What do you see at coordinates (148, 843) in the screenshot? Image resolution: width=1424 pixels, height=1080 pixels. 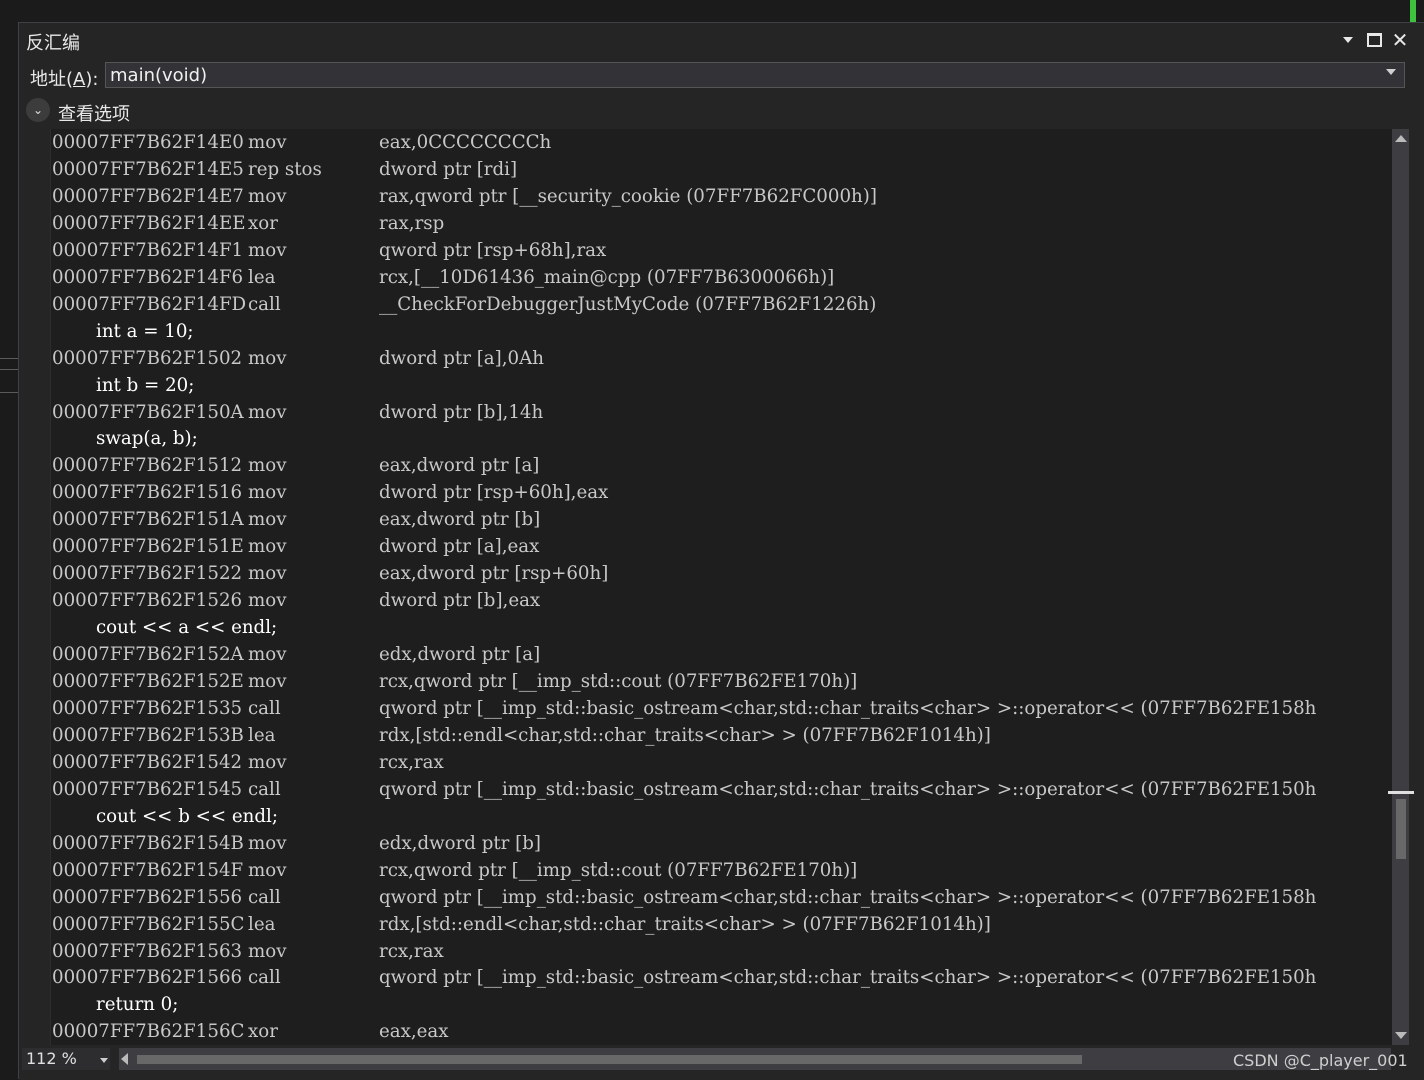 I see `instruction-address: 00007FF7B62F154B` at bounding box center [148, 843].